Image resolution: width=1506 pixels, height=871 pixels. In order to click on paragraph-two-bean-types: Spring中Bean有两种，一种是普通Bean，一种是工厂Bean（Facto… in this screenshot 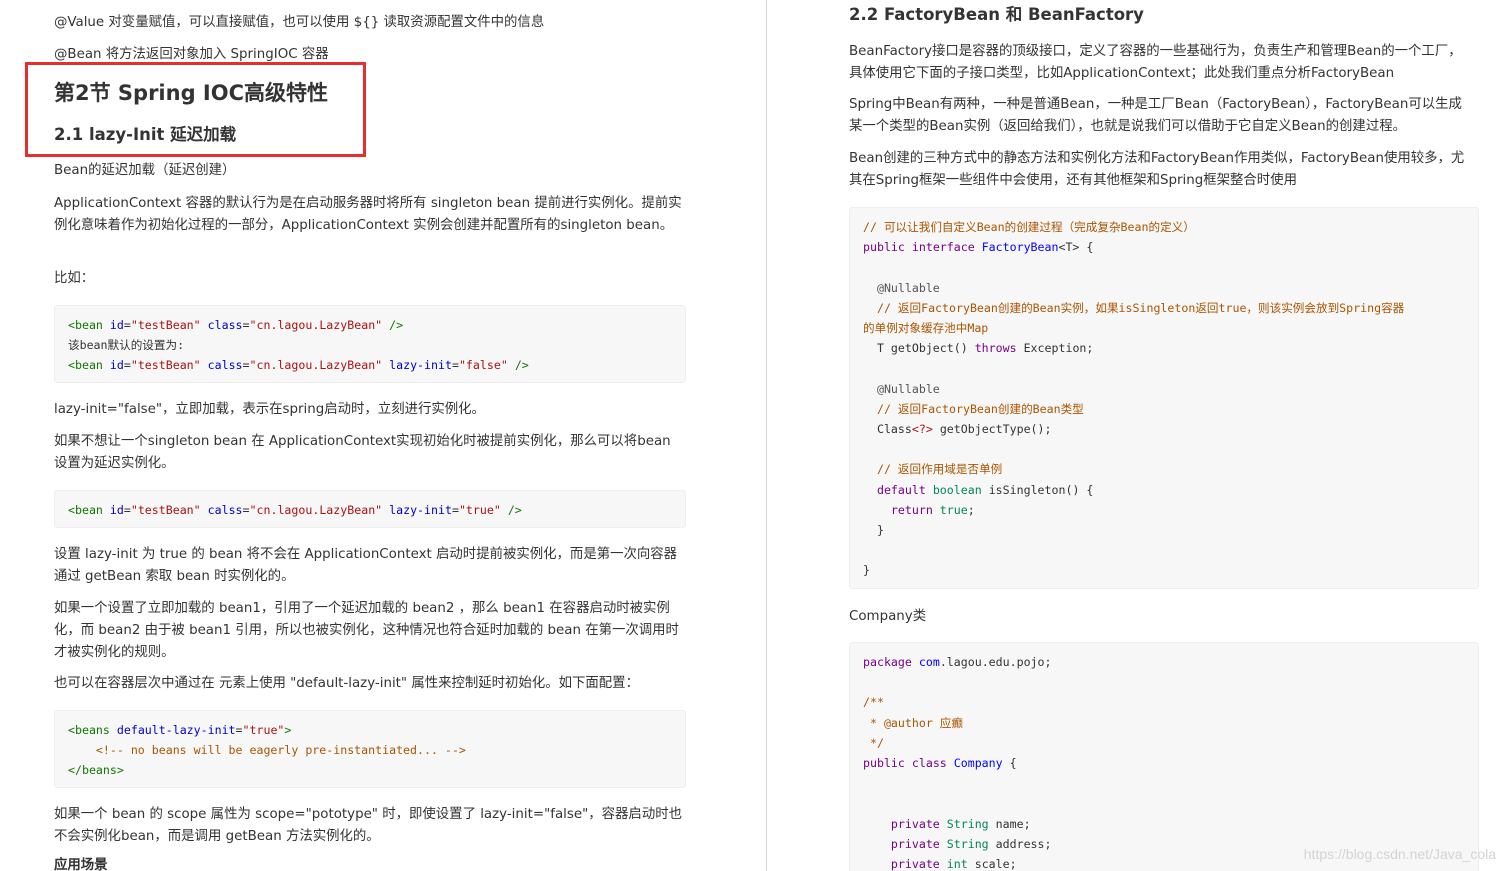, I will do `click(1155, 115)`.